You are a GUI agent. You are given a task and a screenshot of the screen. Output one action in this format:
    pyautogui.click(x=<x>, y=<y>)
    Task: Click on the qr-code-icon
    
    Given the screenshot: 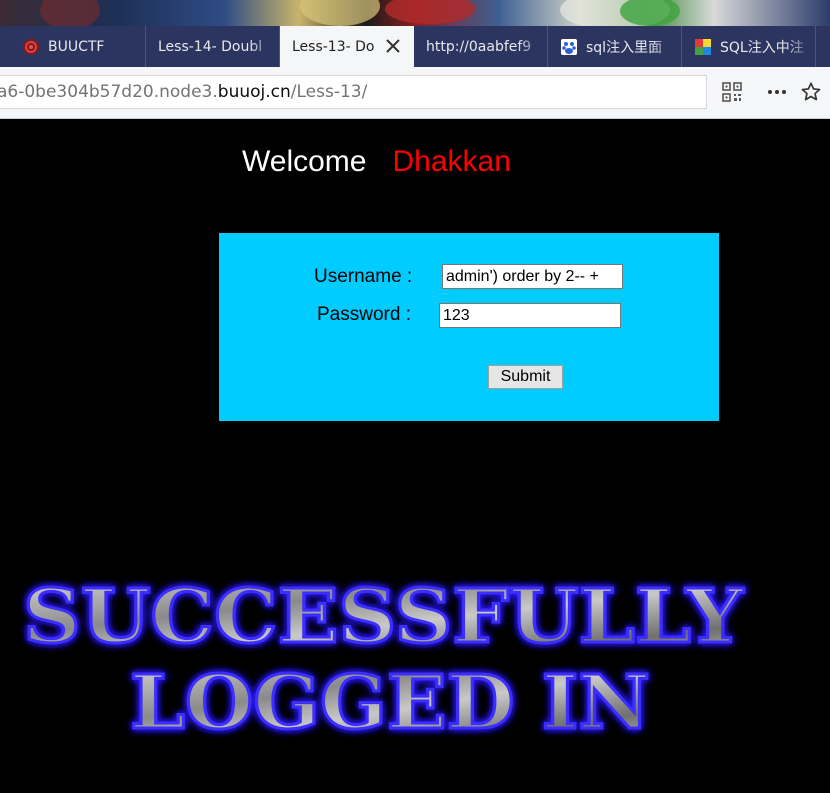 What is the action you would take?
    pyautogui.click(x=733, y=93)
    